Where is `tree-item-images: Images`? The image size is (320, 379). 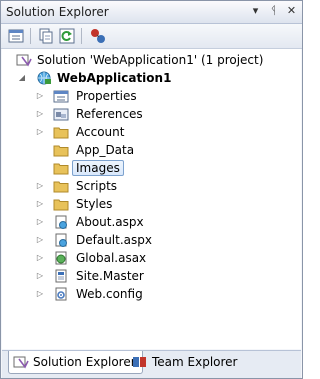 tree-item-images: Images is located at coordinates (151, 168).